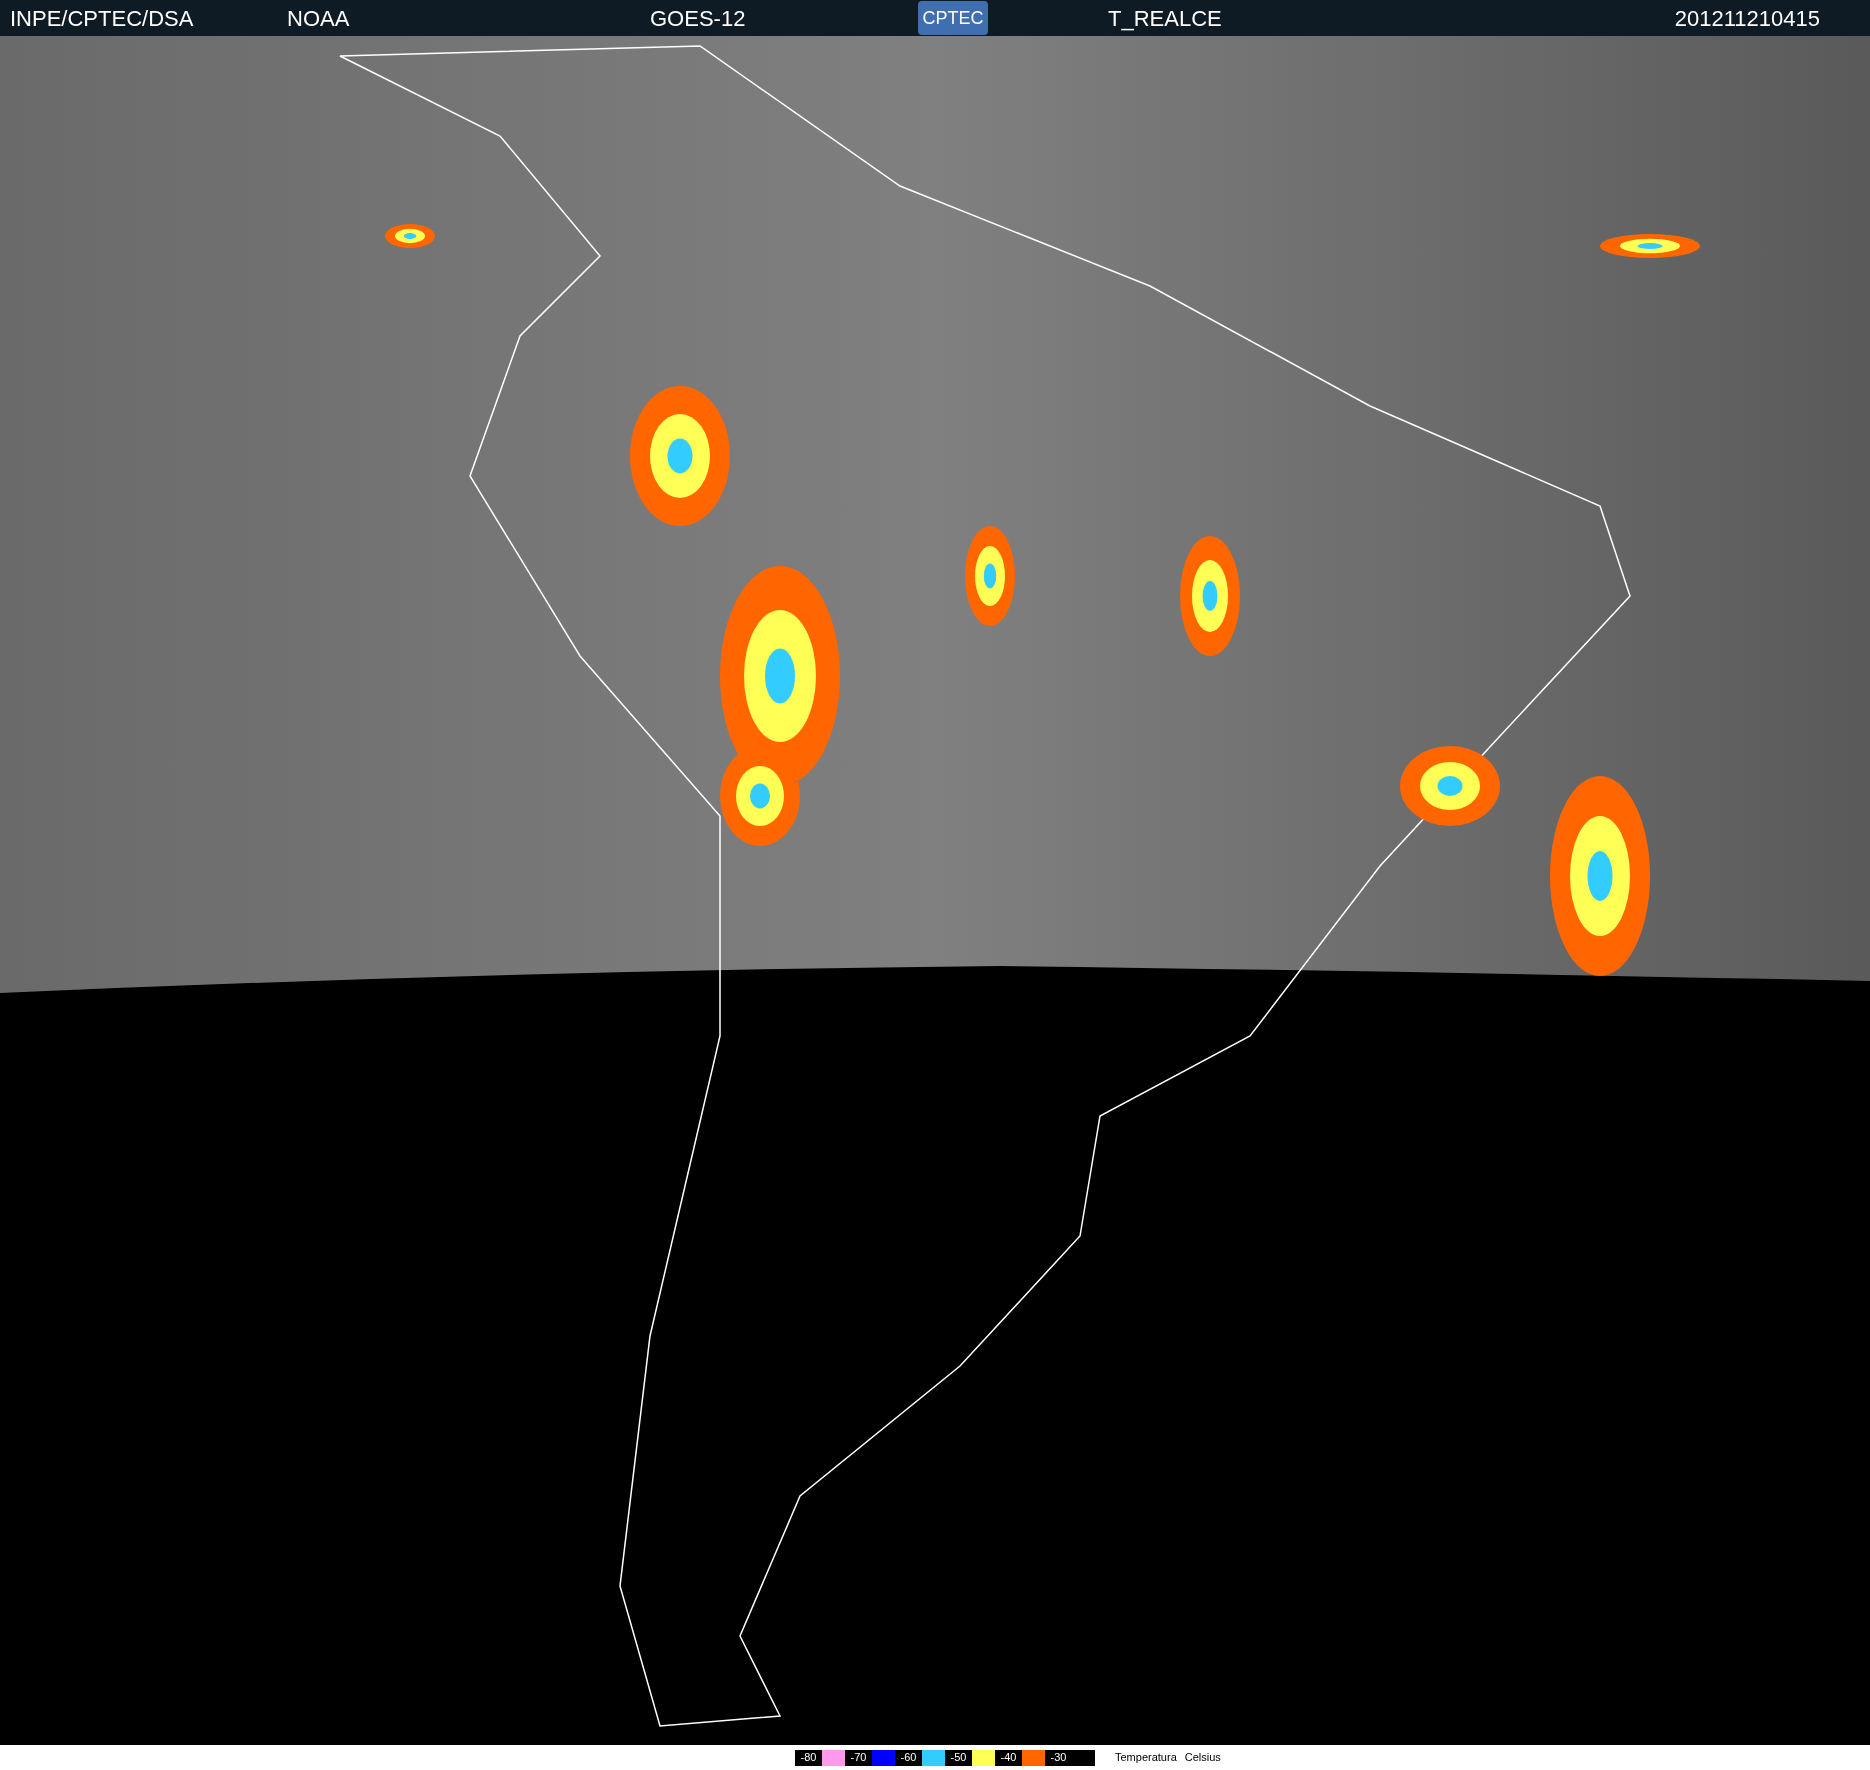  I want to click on logo: CPTEC, so click(953, 18).